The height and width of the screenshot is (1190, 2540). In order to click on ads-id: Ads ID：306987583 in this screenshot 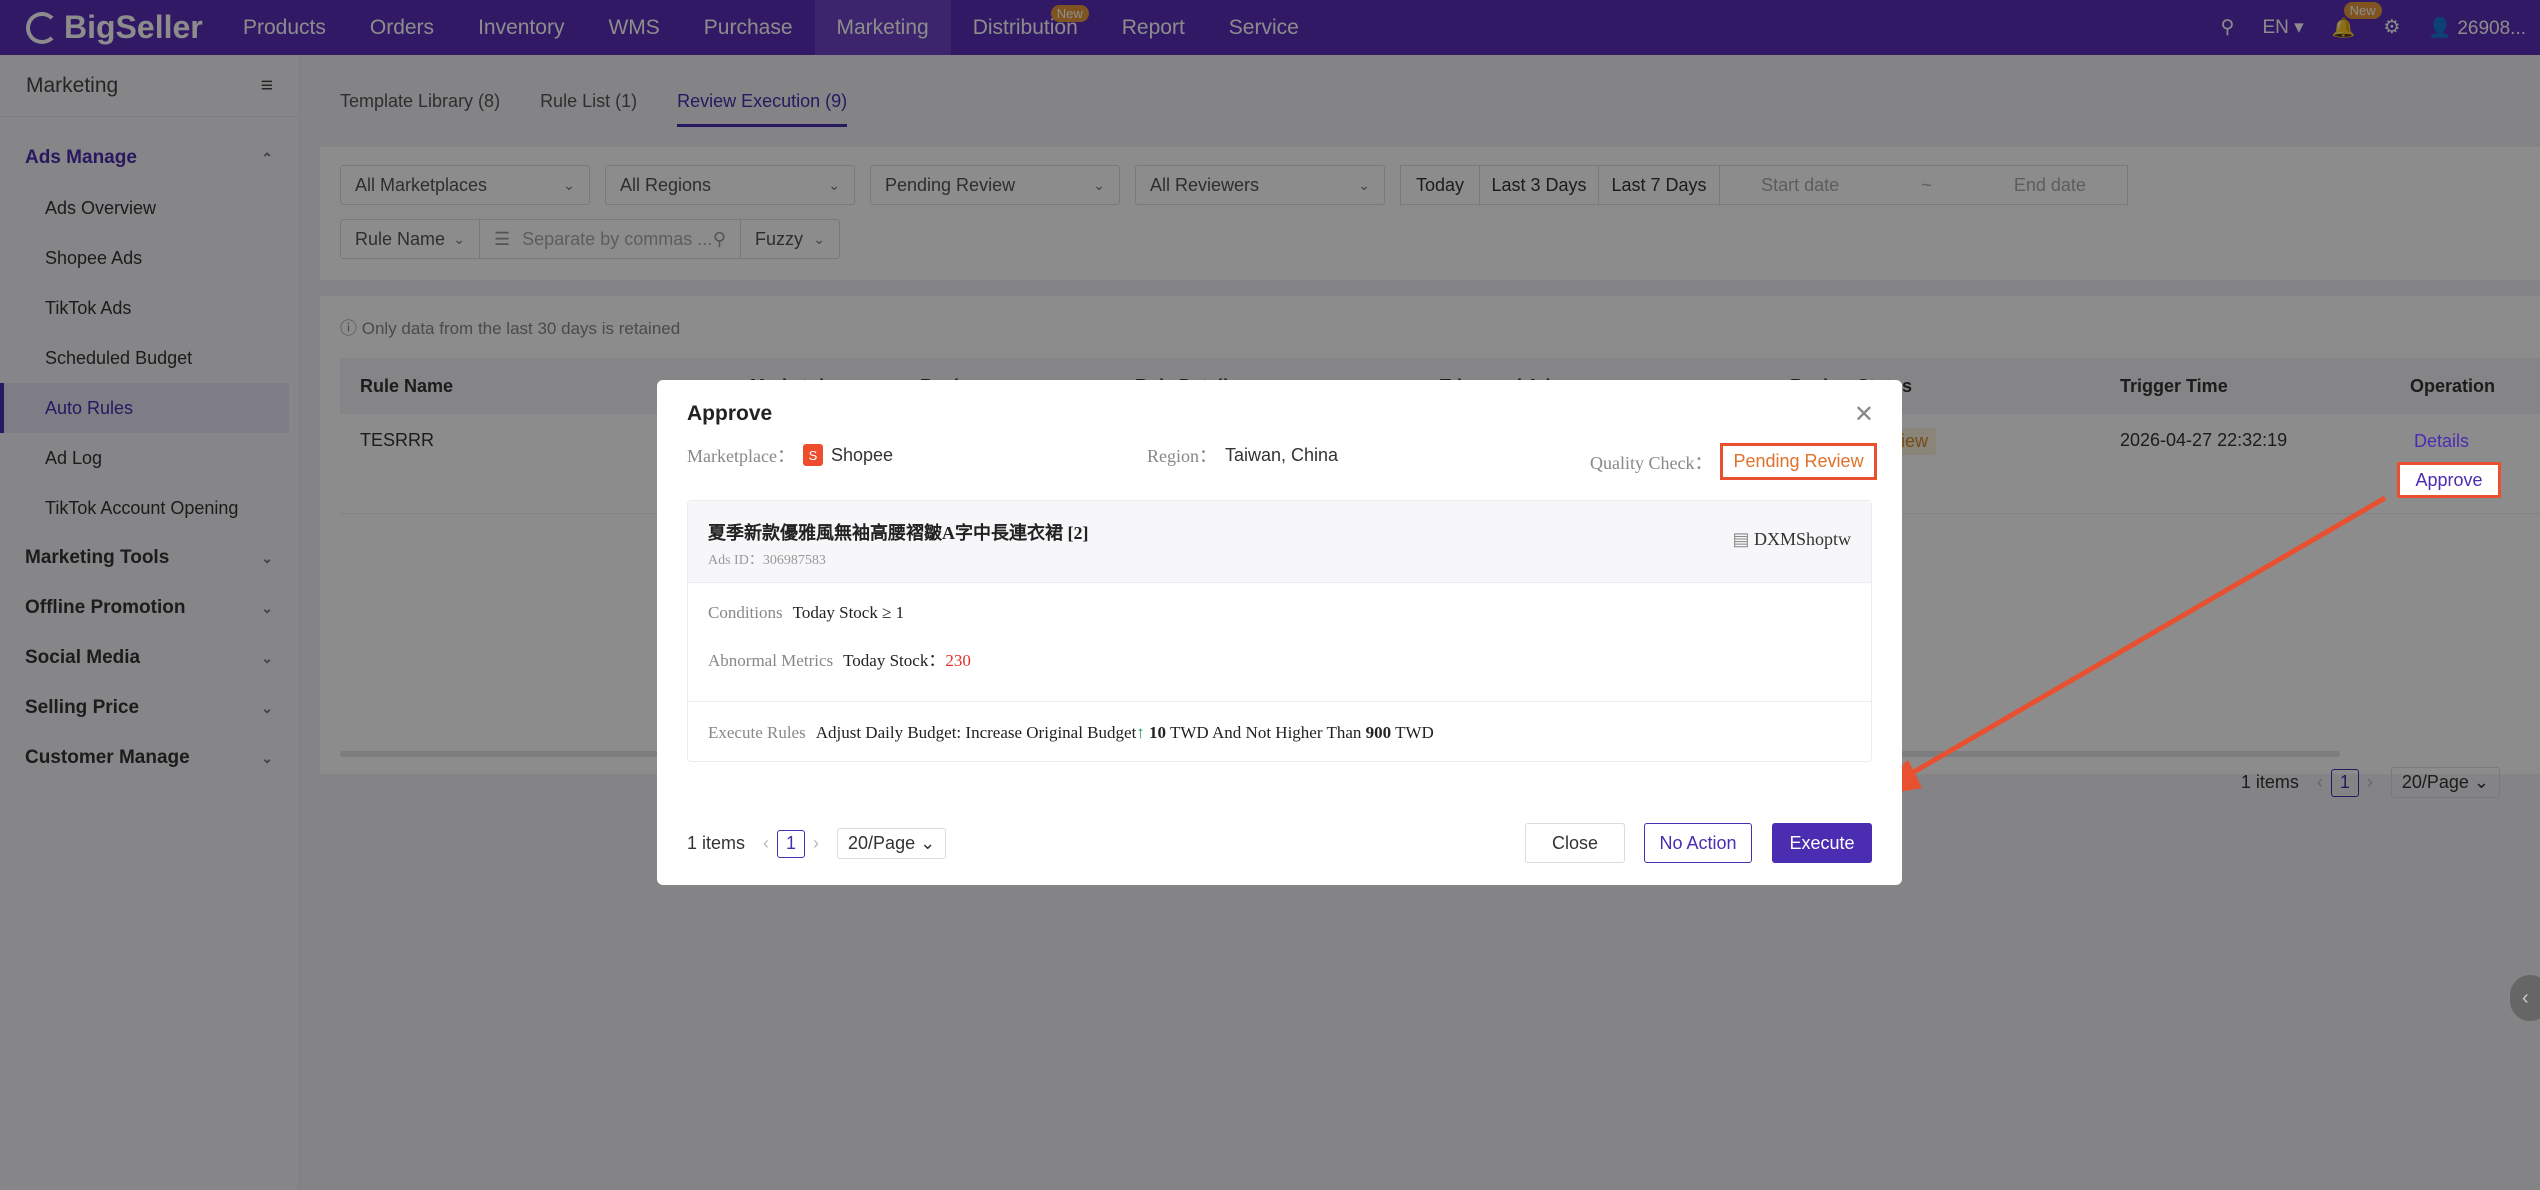, I will do `click(767, 560)`.